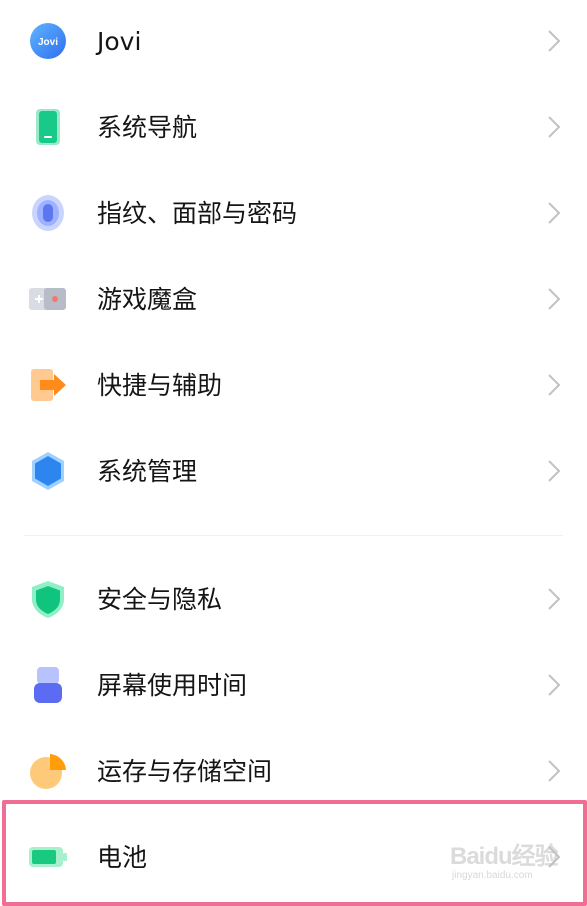 This screenshot has height=906, width=587. What do you see at coordinates (293, 601) in the screenshot?
I see `settings-item-security-privacy: 安全与隐私` at bounding box center [293, 601].